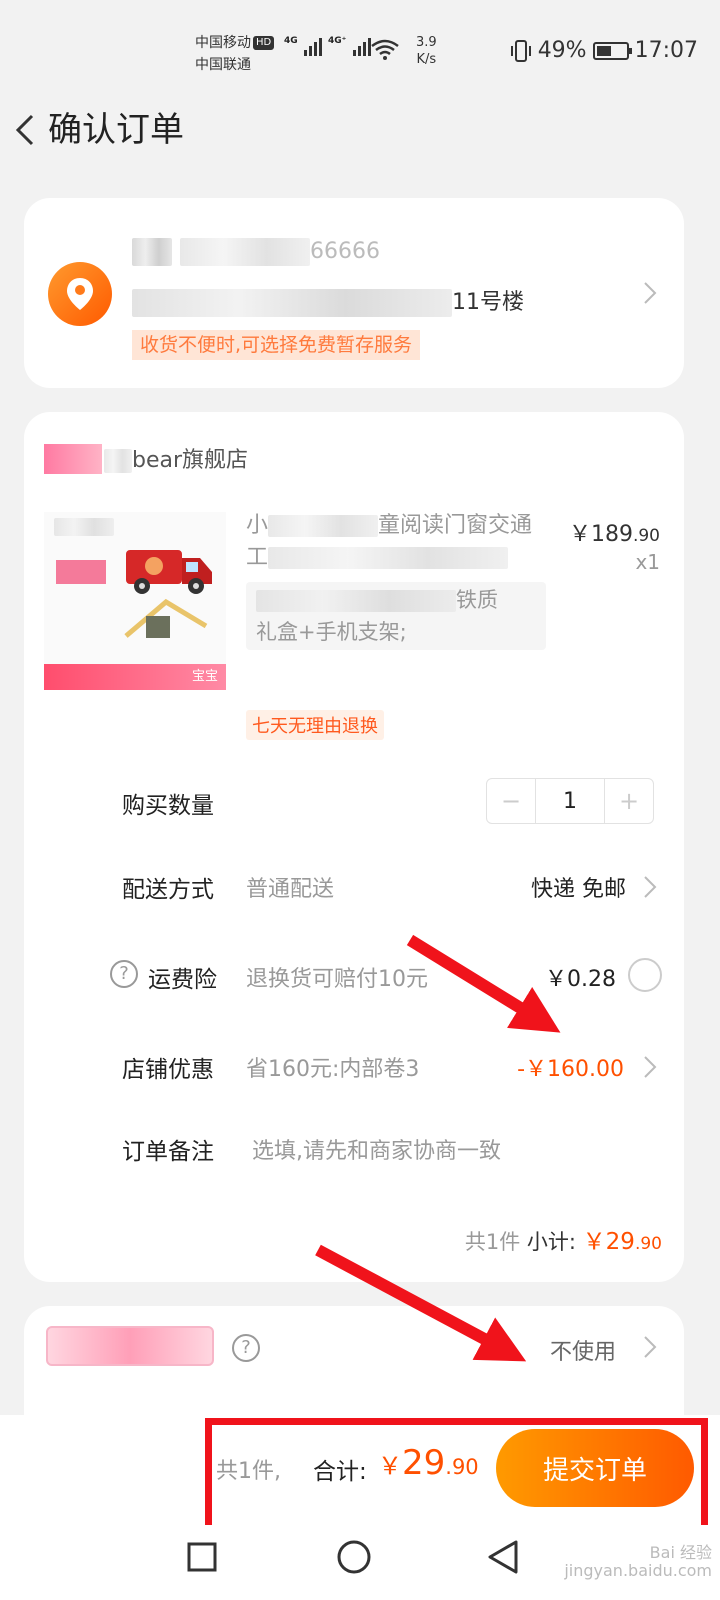  What do you see at coordinates (135, 677) in the screenshot?
I see `image-tag: 宝宝` at bounding box center [135, 677].